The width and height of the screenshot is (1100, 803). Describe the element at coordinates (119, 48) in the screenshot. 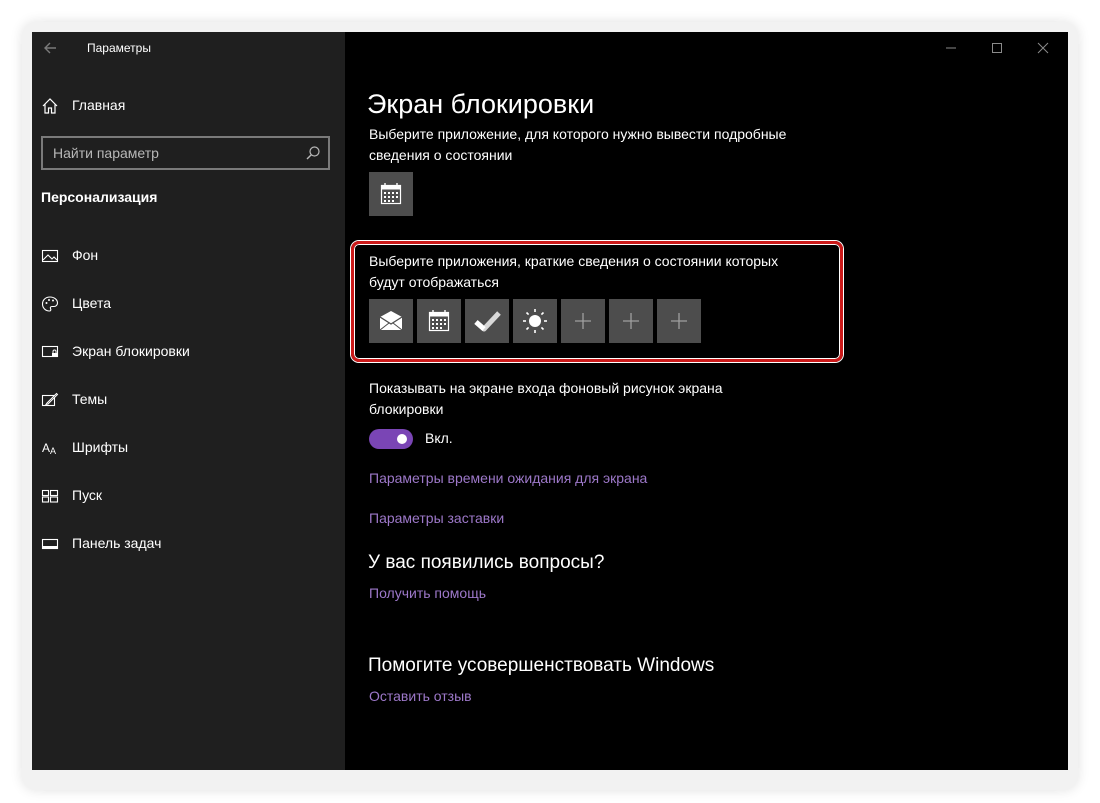

I see `app-title: Параметры` at that location.